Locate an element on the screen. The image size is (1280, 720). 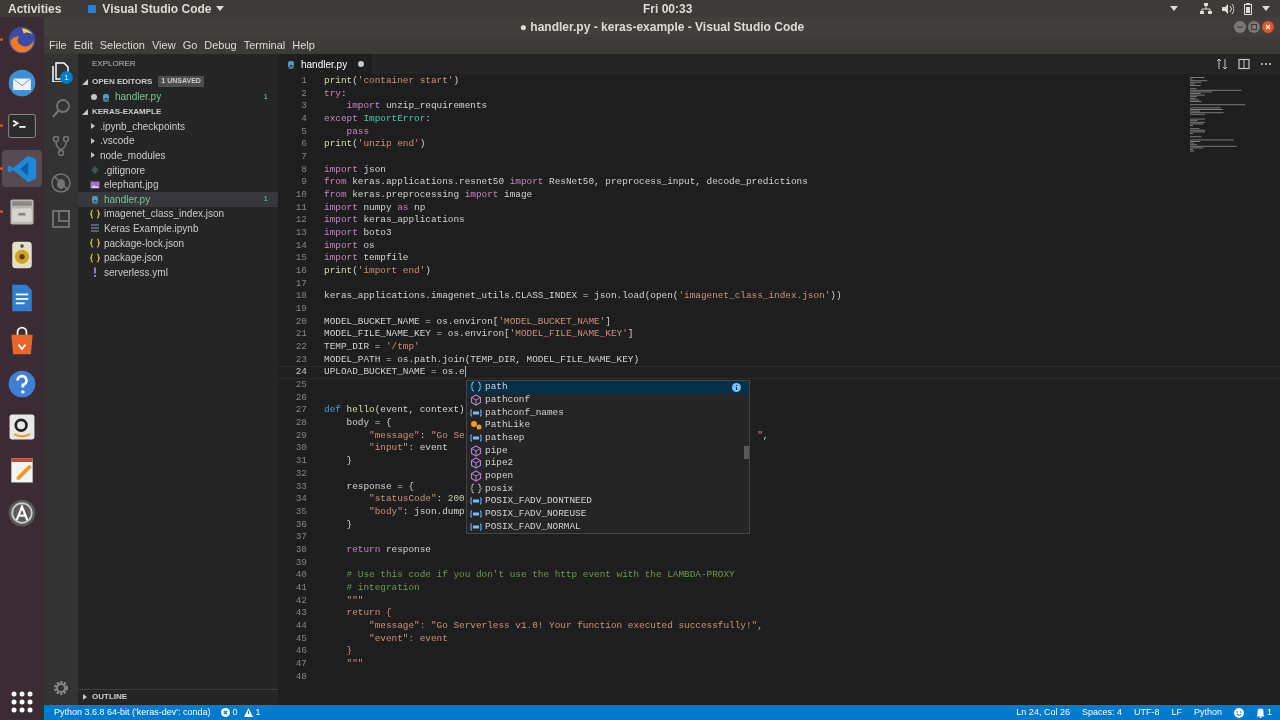
line-number: 32 is located at coordinates (300, 474).